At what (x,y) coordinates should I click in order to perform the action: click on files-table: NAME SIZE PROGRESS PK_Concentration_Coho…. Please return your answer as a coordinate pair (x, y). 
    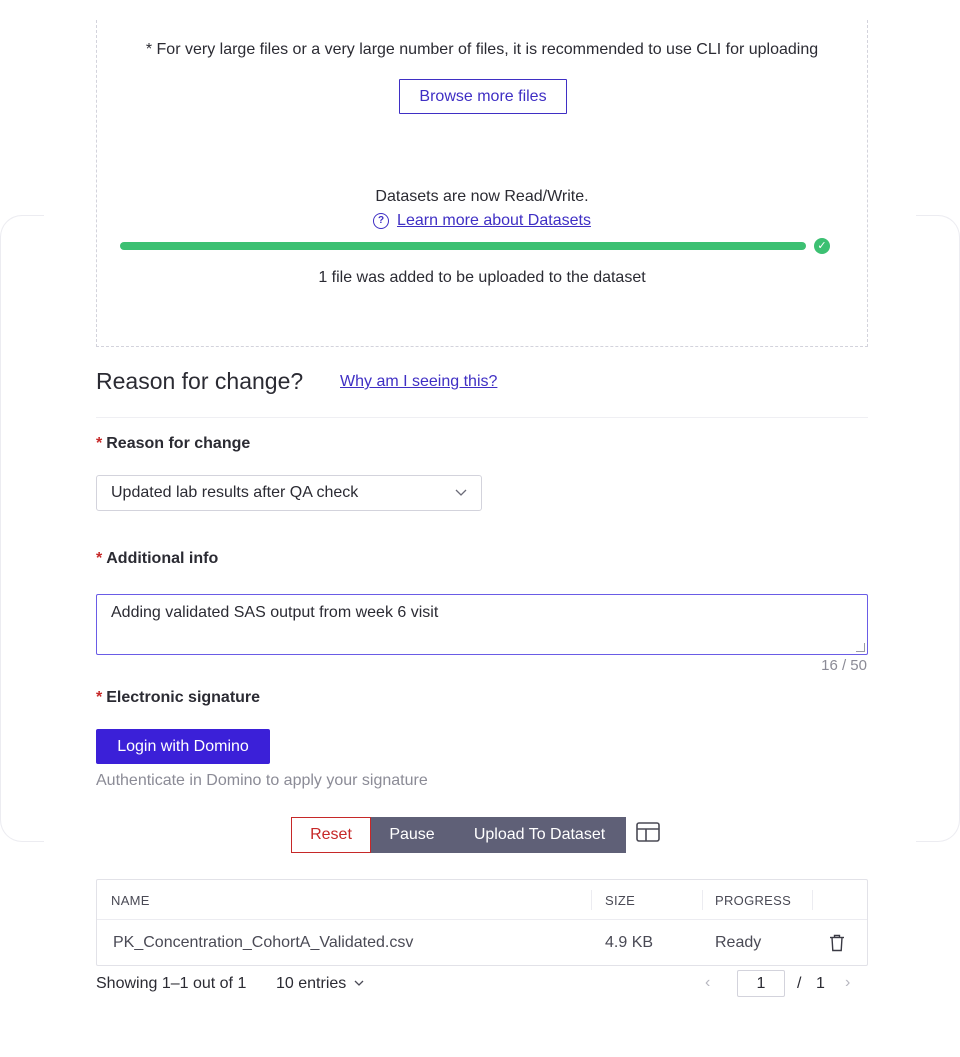
    Looking at the image, I should click on (482, 922).